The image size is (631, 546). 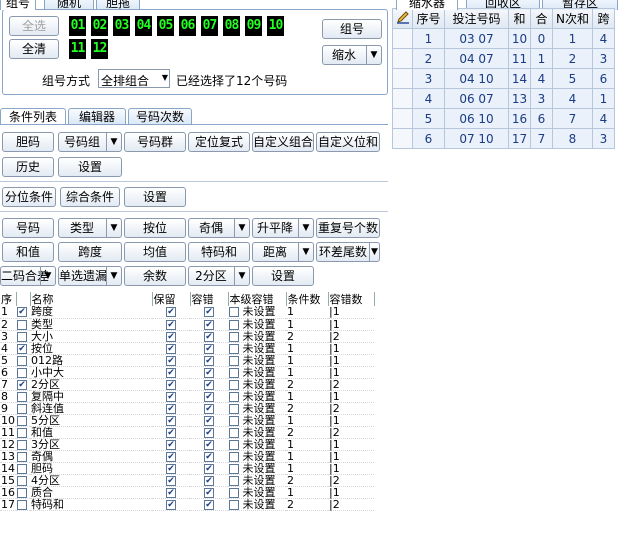 What do you see at coordinates (219, 142) in the screenshot?
I see `positional-compound-button: 定位复式` at bounding box center [219, 142].